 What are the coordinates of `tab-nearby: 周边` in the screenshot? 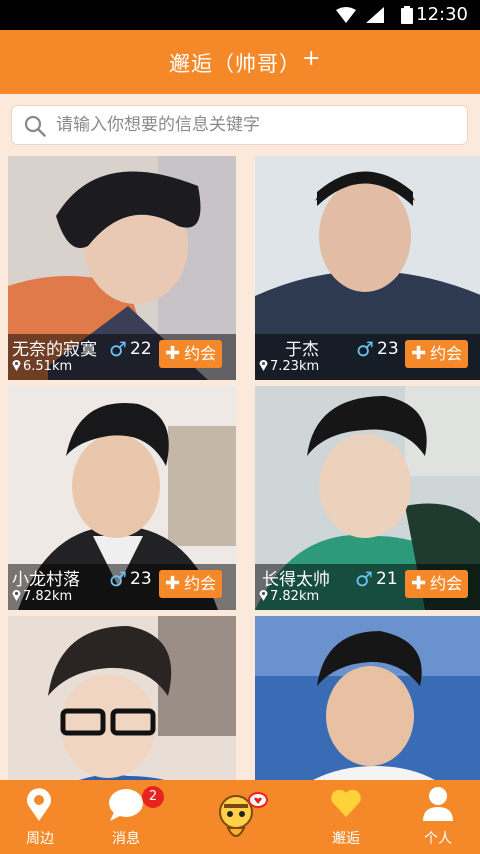 It's located at (40, 817).